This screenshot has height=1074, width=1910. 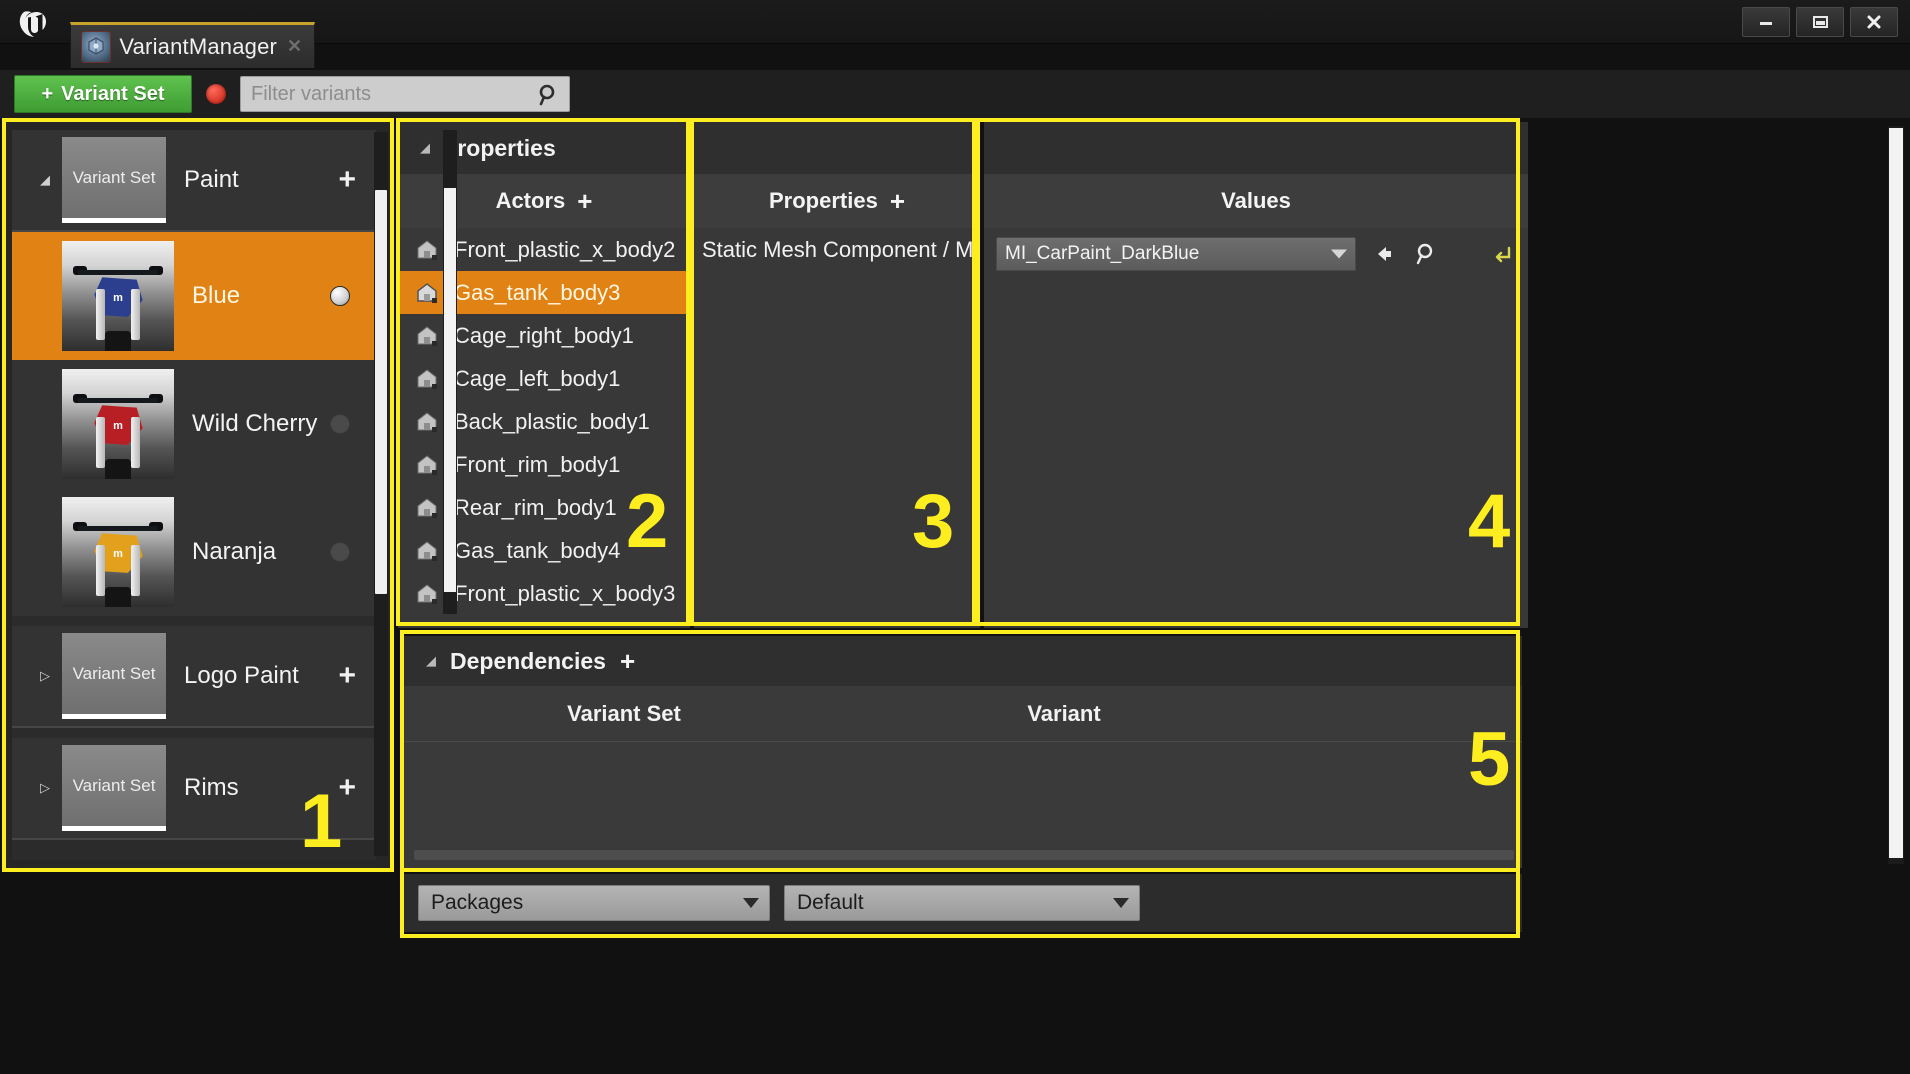 What do you see at coordinates (530, 200) in the screenshot?
I see `actors-column-label: Actors` at bounding box center [530, 200].